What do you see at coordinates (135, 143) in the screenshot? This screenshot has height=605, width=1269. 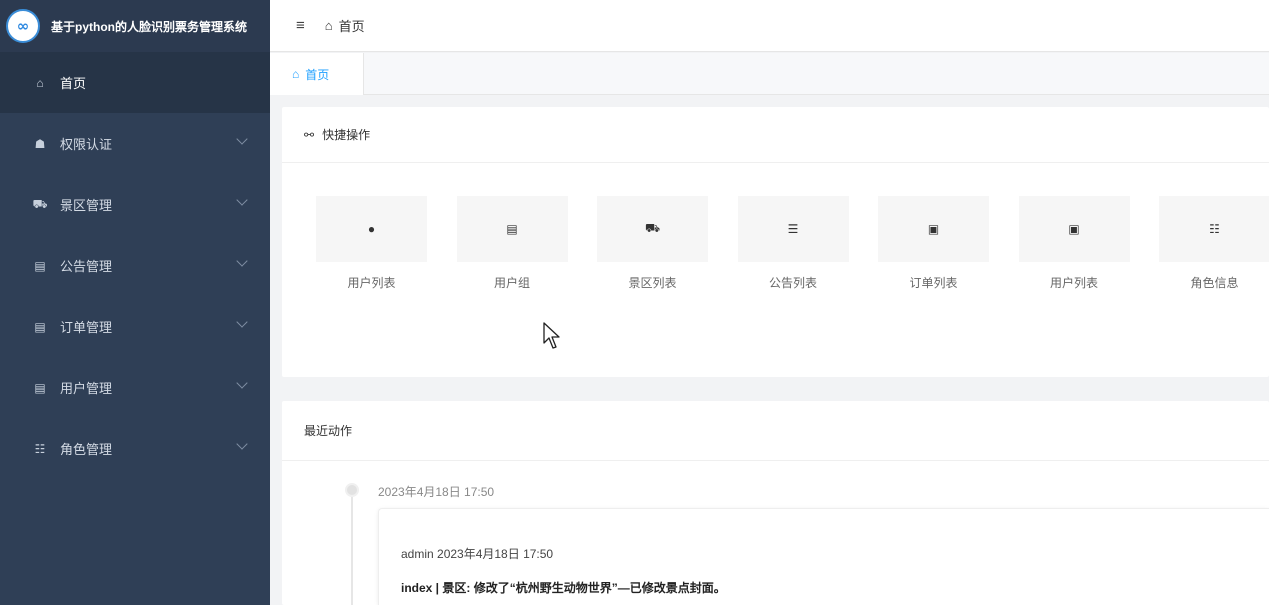 I see `sidebar-item-1: ☗ 权限认证` at bounding box center [135, 143].